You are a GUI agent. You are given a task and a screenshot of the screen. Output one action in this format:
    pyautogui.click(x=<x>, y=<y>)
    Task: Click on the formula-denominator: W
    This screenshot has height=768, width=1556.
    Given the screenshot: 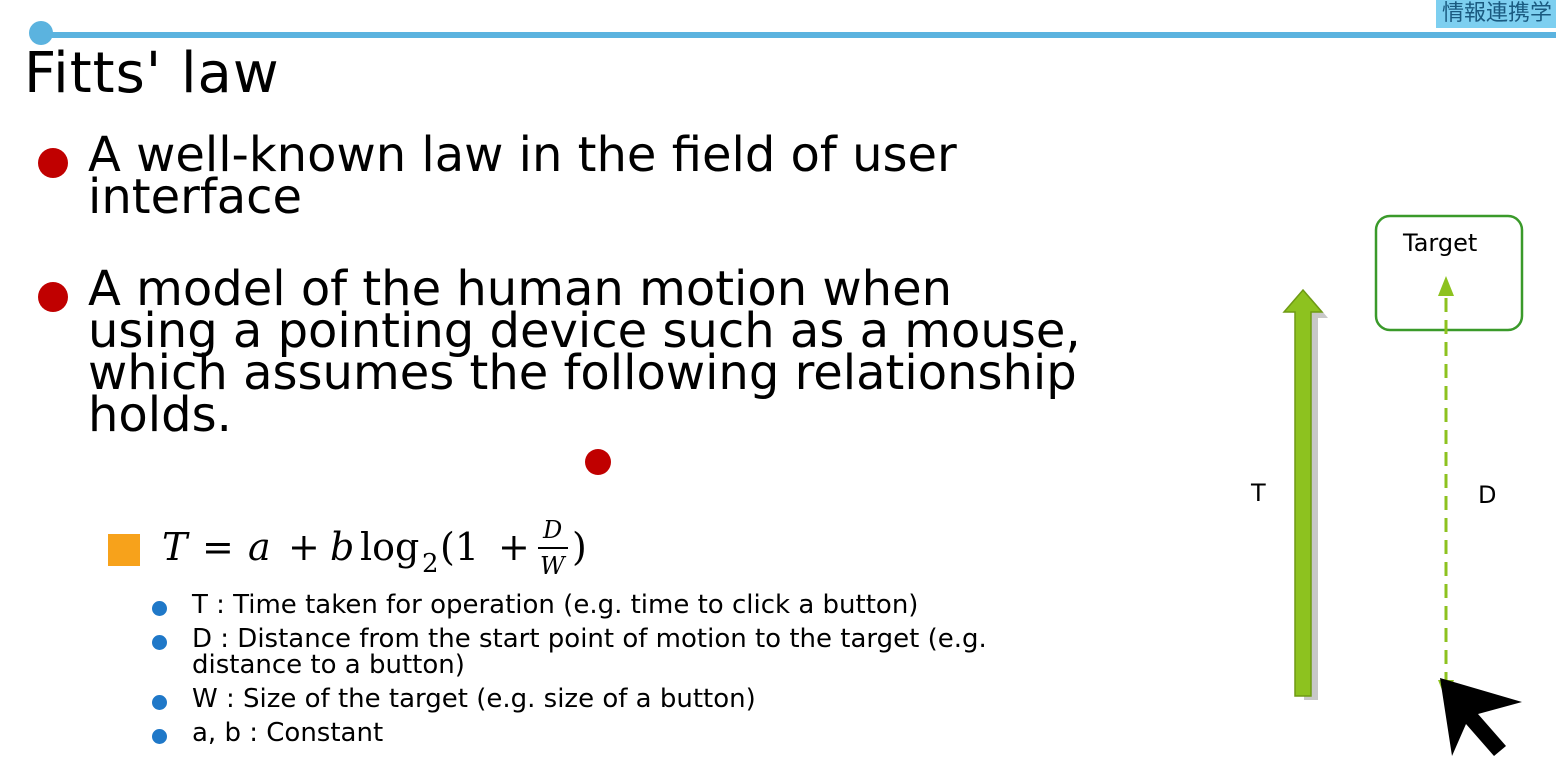 What is the action you would take?
    pyautogui.click(x=553, y=566)
    